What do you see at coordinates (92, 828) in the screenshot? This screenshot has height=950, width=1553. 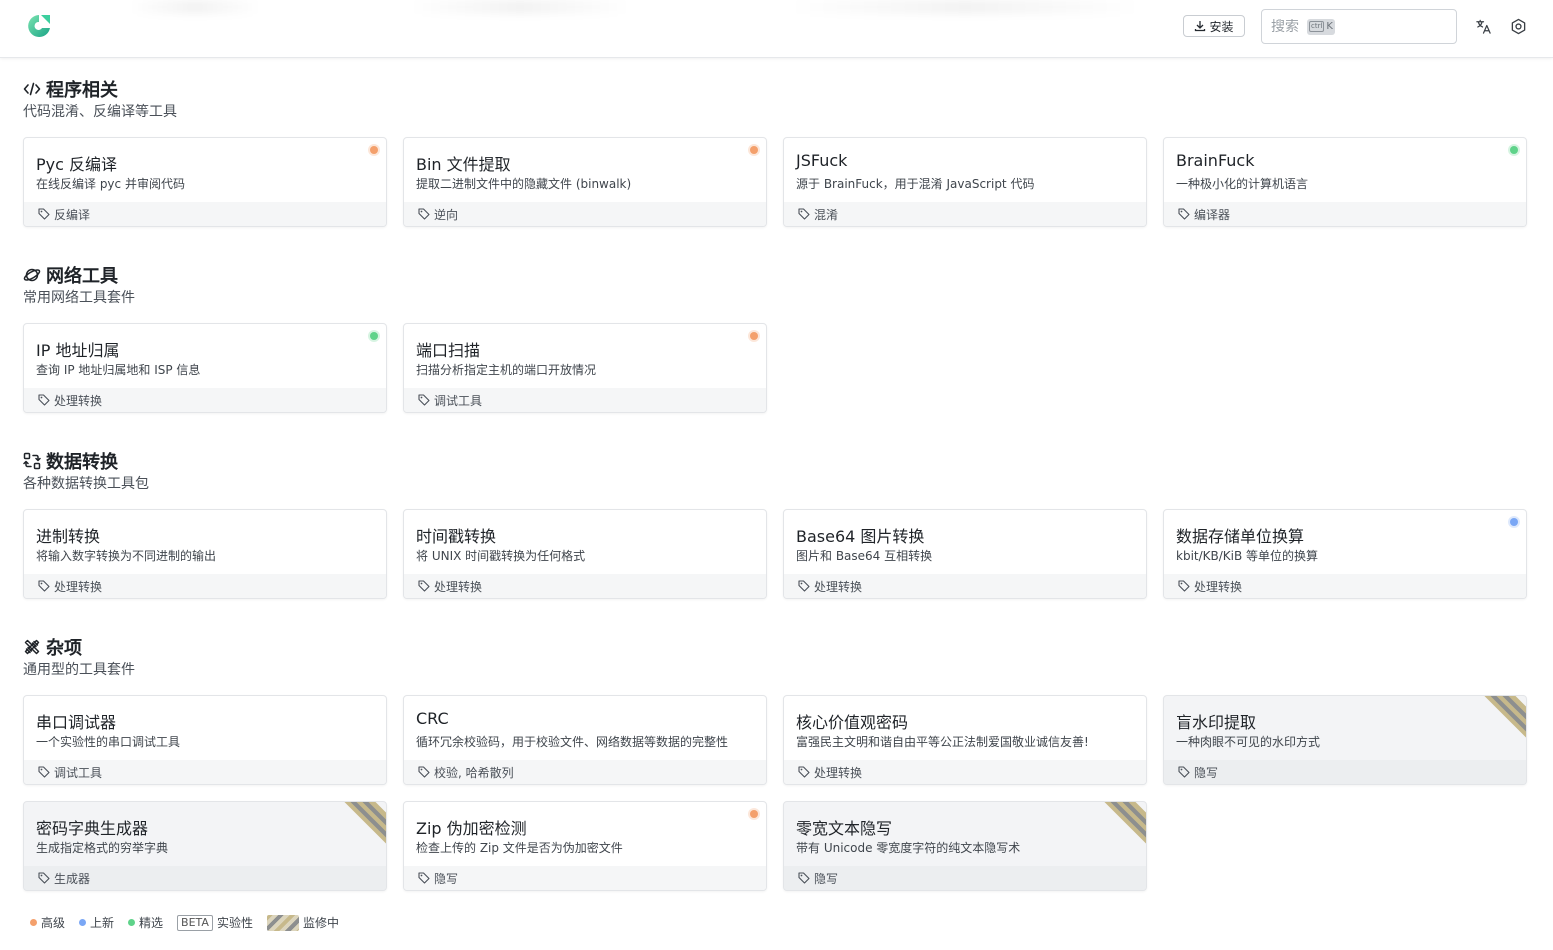 I see `card-title: 密码字典生成器` at bounding box center [92, 828].